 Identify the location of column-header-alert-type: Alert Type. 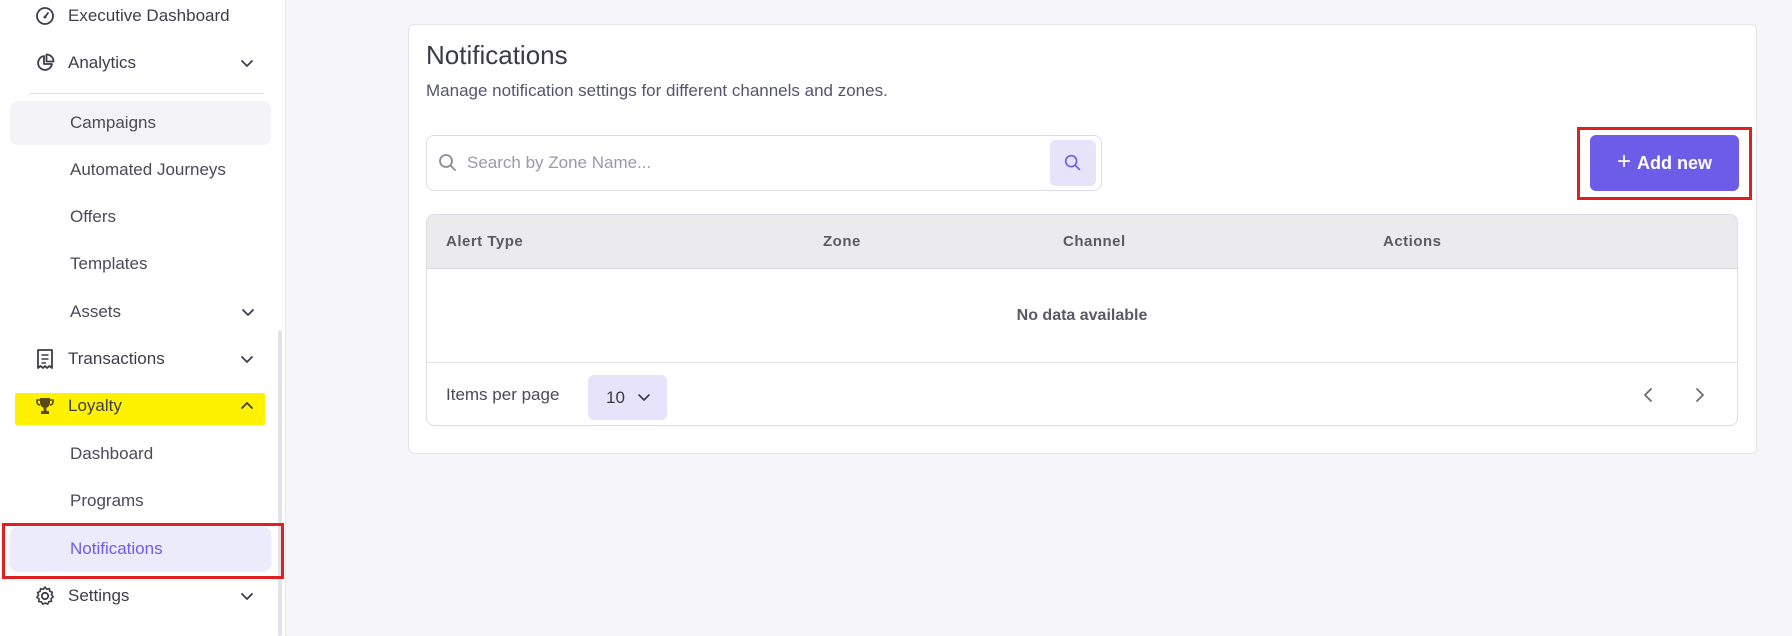
(484, 241).